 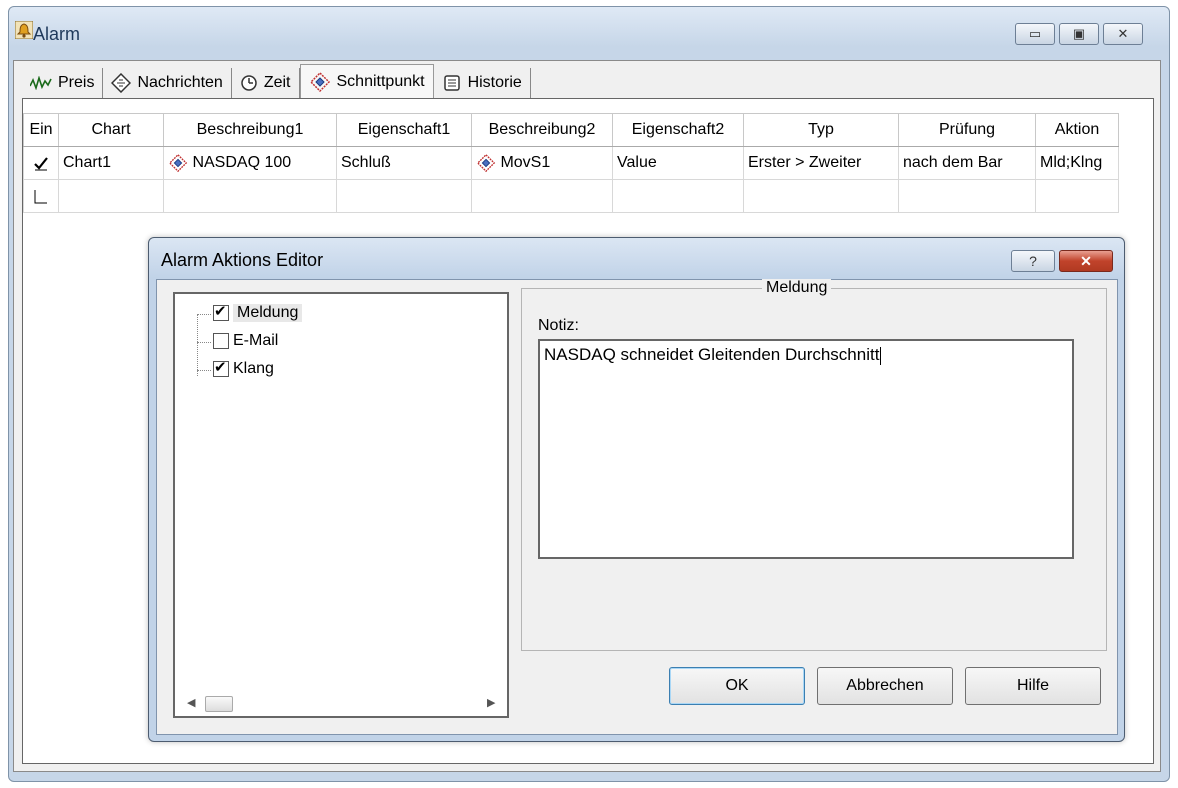 What do you see at coordinates (242, 260) in the screenshot?
I see `dialog-title: Alarm Aktions Editor` at bounding box center [242, 260].